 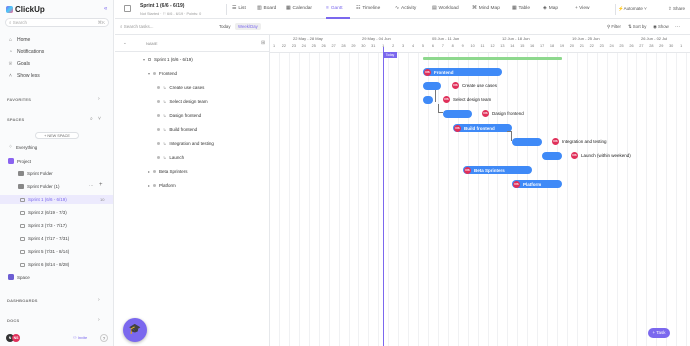 I want to click on docs-section-title: DOCS, so click(x=13, y=320).